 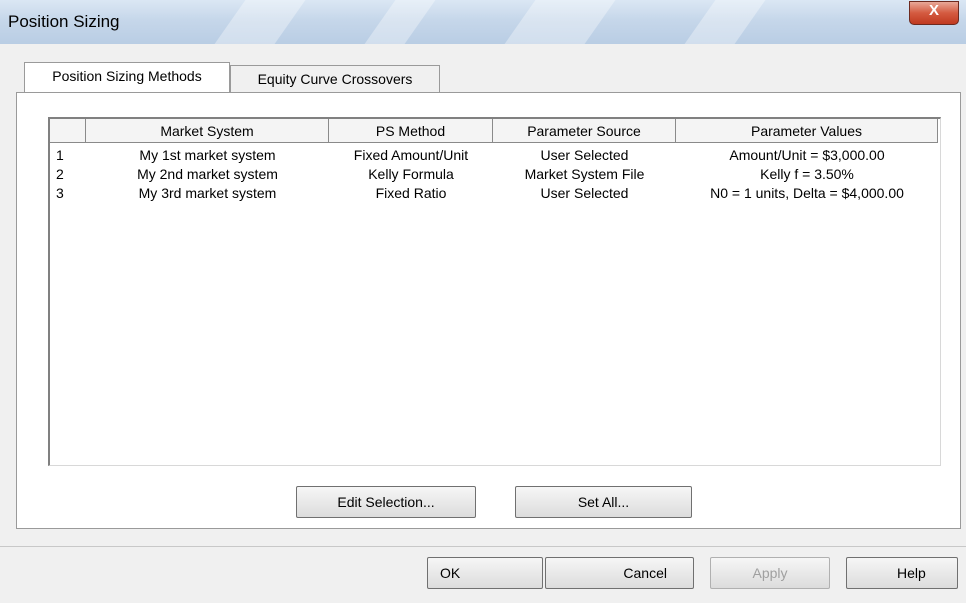 I want to click on row-index: 2, so click(x=60, y=174).